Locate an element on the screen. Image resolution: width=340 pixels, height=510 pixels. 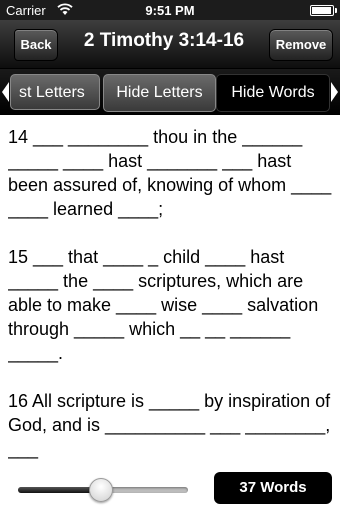
back-button-label: Back is located at coordinates (36, 44).